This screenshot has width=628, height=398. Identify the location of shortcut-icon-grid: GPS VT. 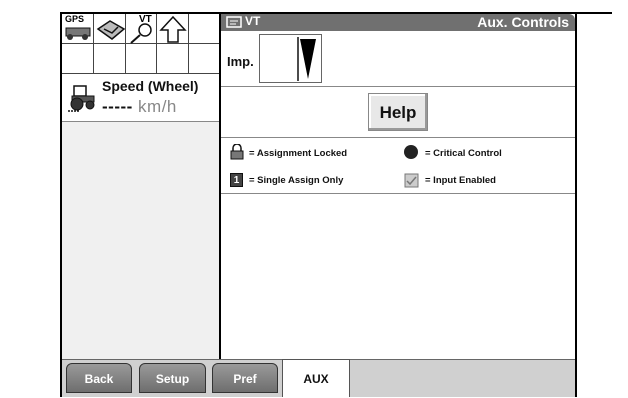
(141, 44).